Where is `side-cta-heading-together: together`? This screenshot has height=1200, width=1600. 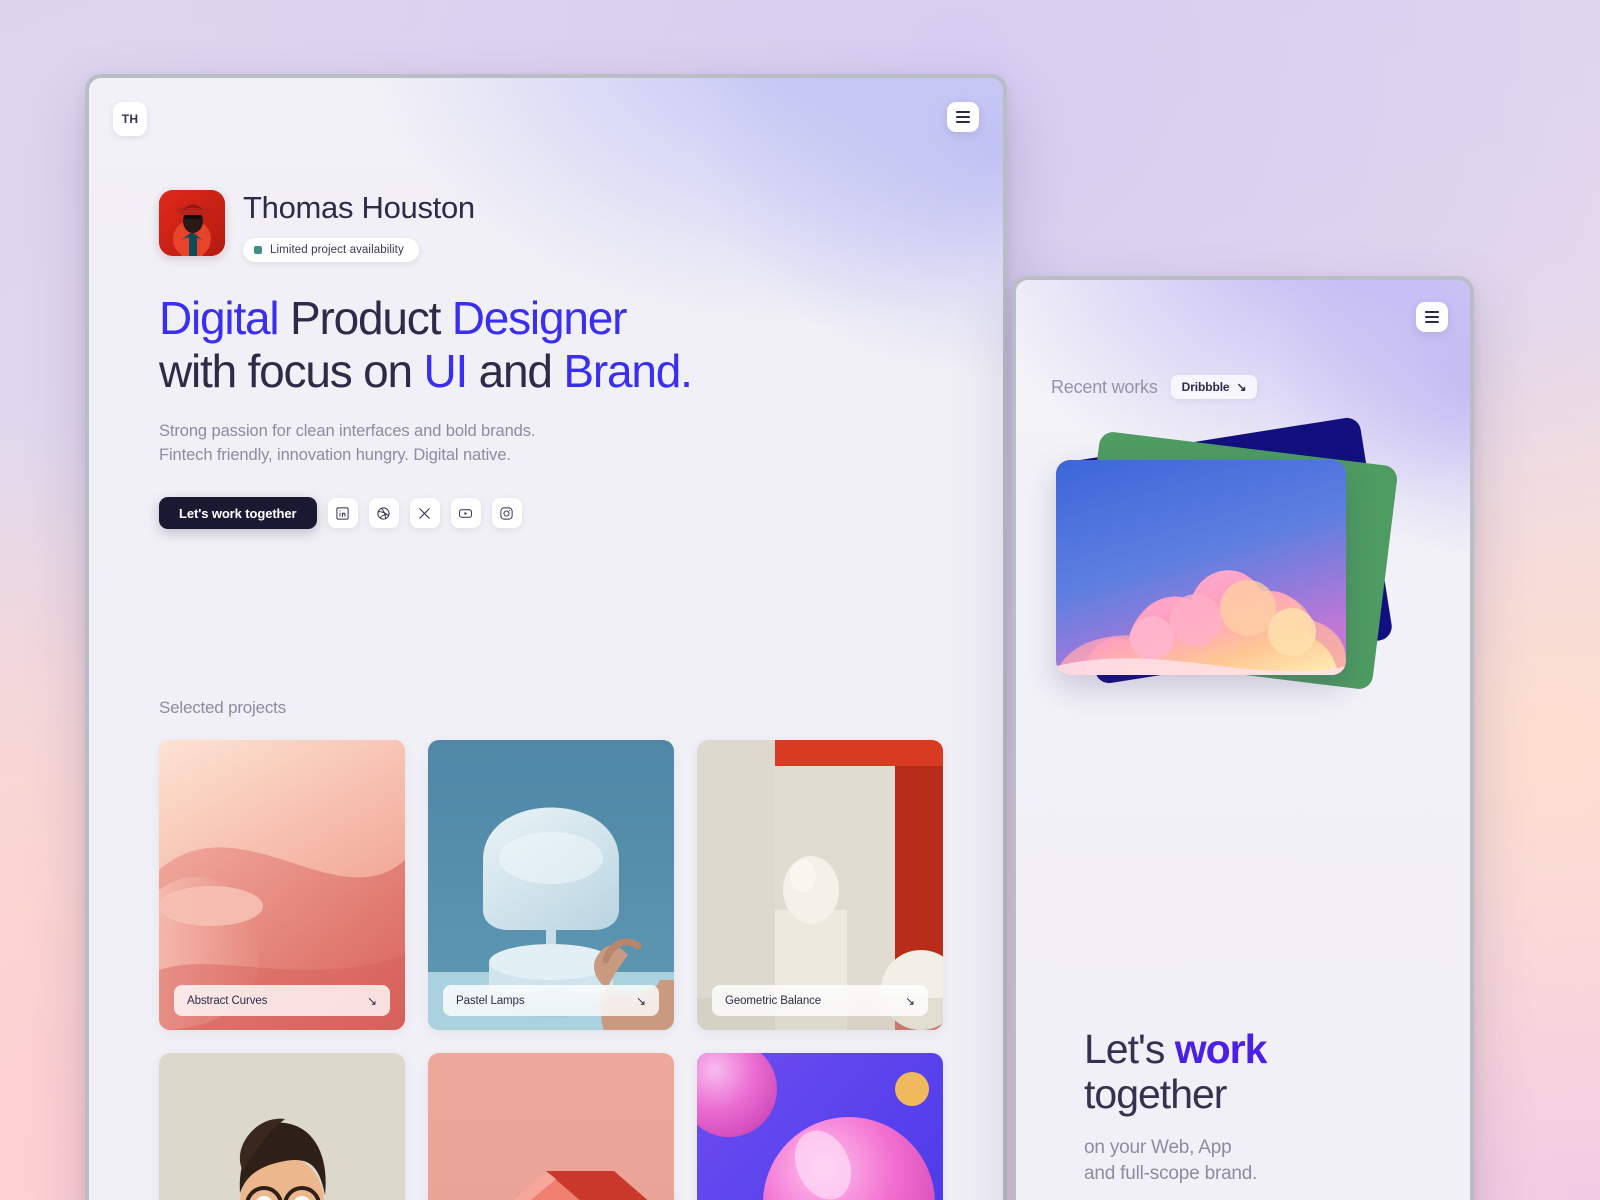
side-cta-heading-together: together is located at coordinates (1155, 1093).